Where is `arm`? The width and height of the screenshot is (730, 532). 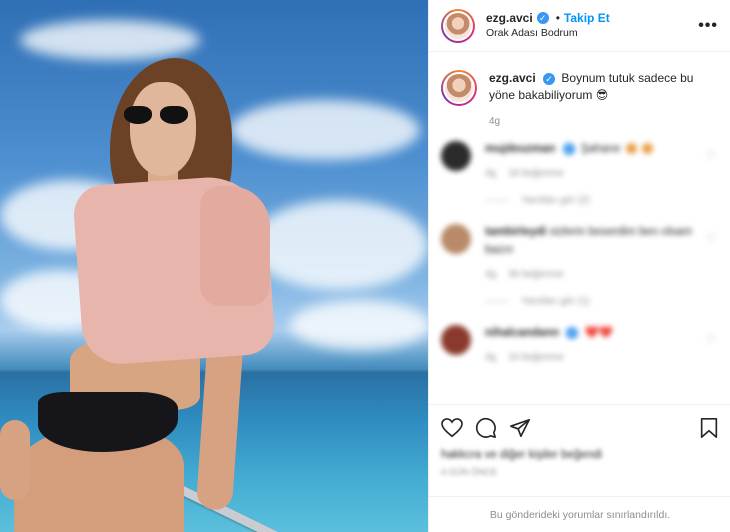 arm is located at coordinates (15, 460).